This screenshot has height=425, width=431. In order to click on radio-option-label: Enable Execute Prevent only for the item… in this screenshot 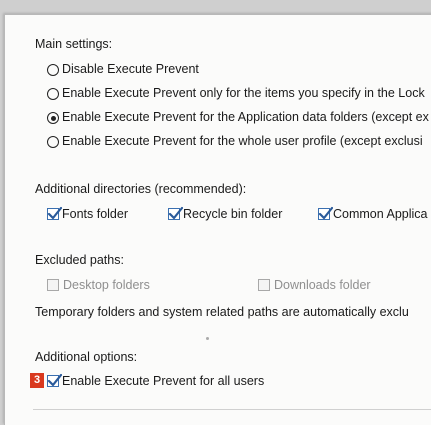, I will do `click(243, 93)`.